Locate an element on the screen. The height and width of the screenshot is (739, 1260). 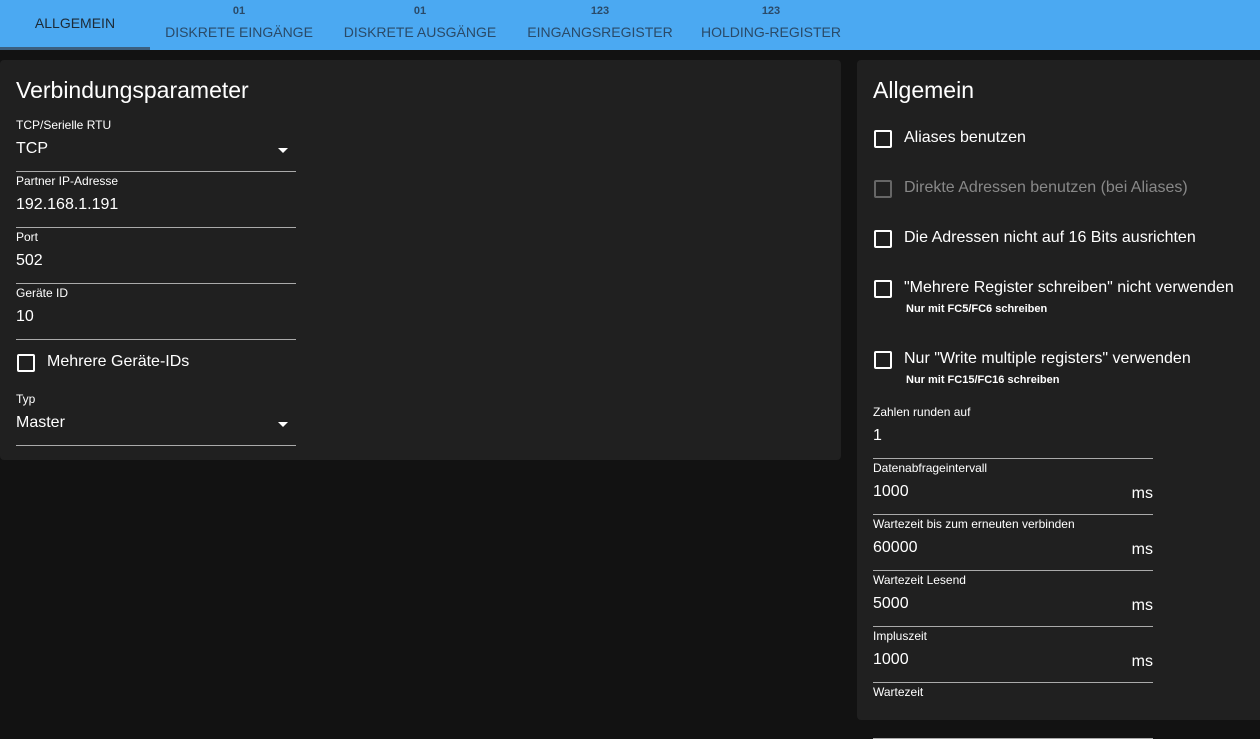
poll-interval-input: Datenabfrageintervall 1000 ms is located at coordinates (1013, 487).